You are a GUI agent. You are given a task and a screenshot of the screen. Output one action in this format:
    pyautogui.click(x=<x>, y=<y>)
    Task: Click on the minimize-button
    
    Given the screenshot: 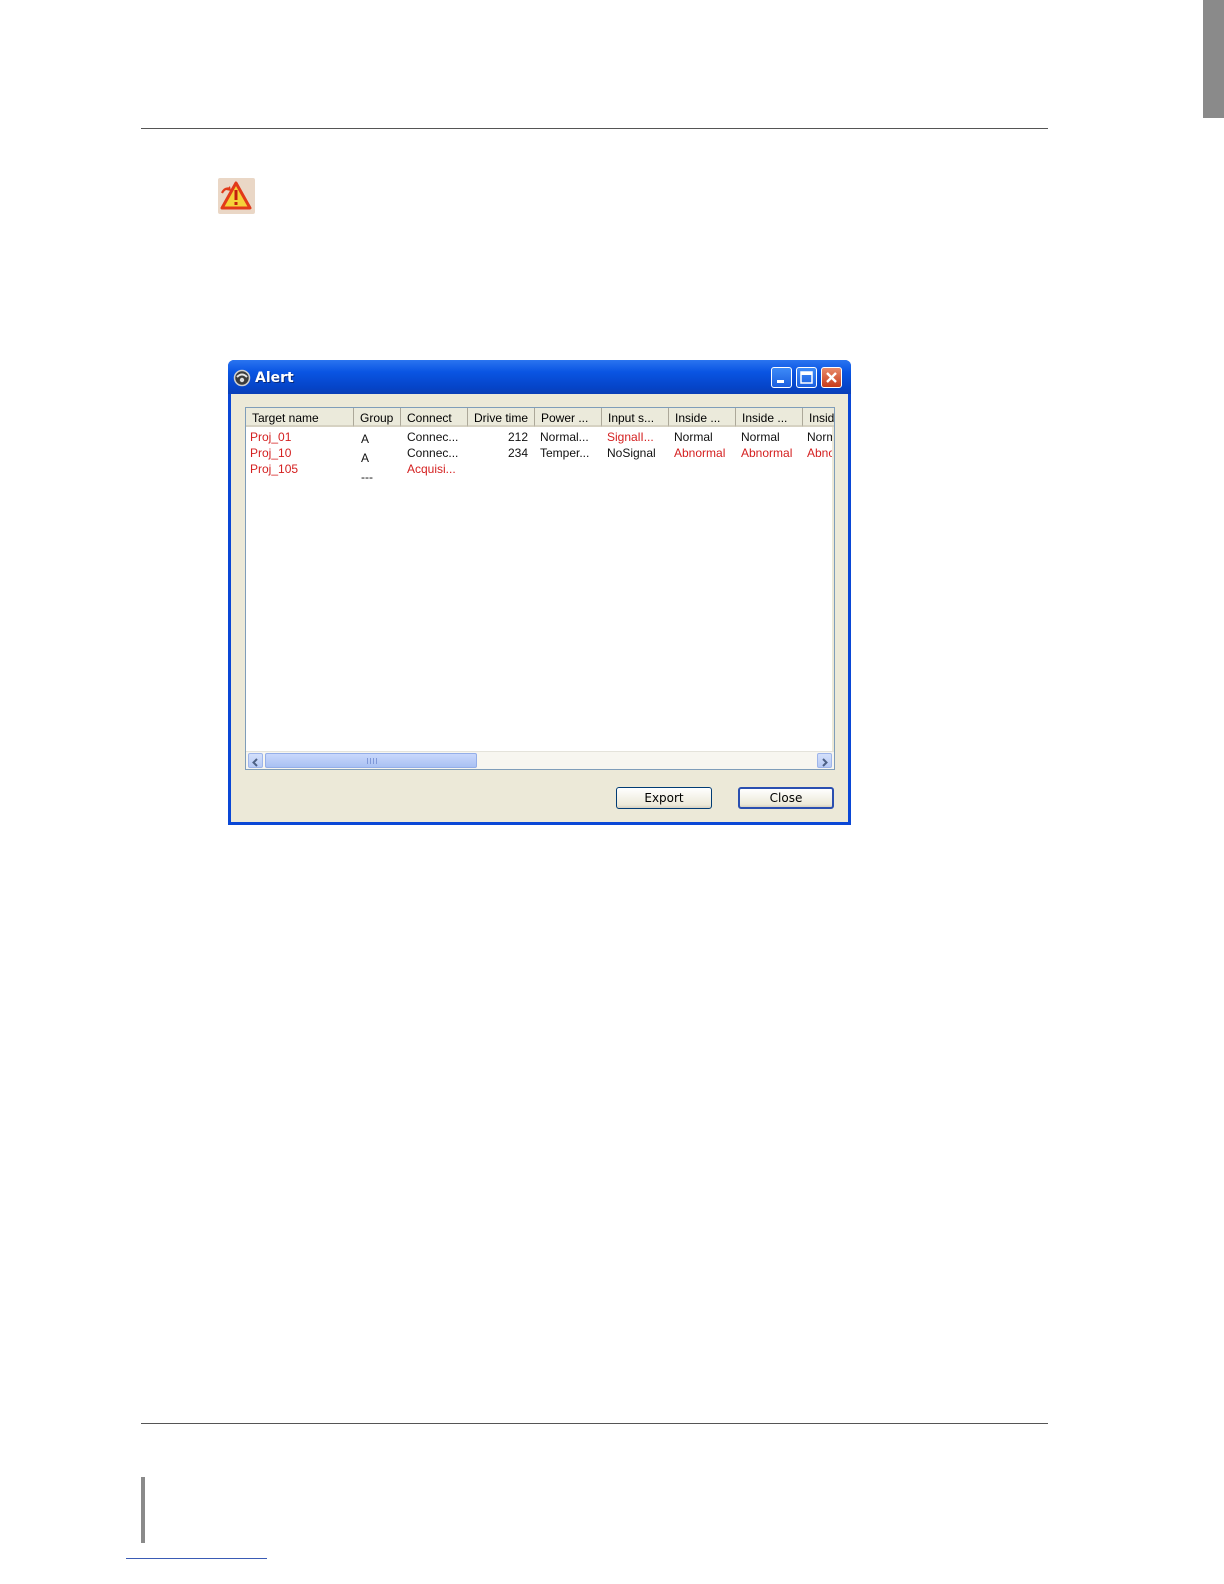 What is the action you would take?
    pyautogui.click(x=781, y=377)
    